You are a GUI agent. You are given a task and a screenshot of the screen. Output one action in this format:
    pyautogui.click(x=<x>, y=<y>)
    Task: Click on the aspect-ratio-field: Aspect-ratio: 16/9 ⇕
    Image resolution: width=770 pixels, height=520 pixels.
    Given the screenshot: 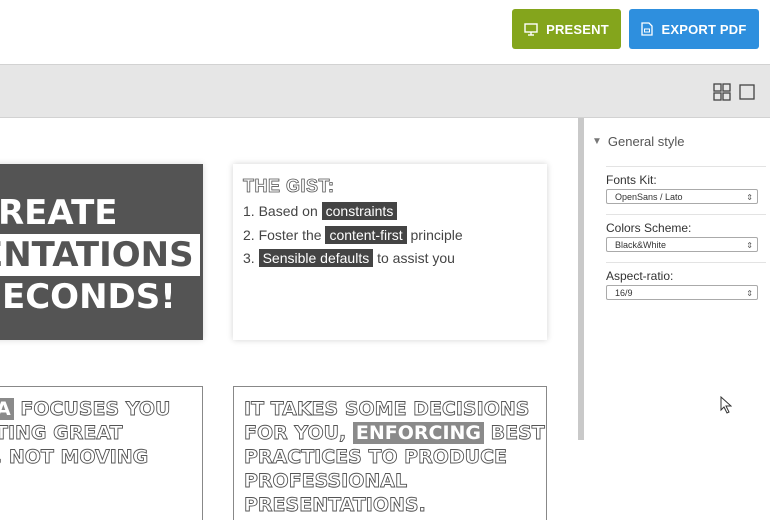 What is the action you would take?
    pyautogui.click(x=686, y=281)
    